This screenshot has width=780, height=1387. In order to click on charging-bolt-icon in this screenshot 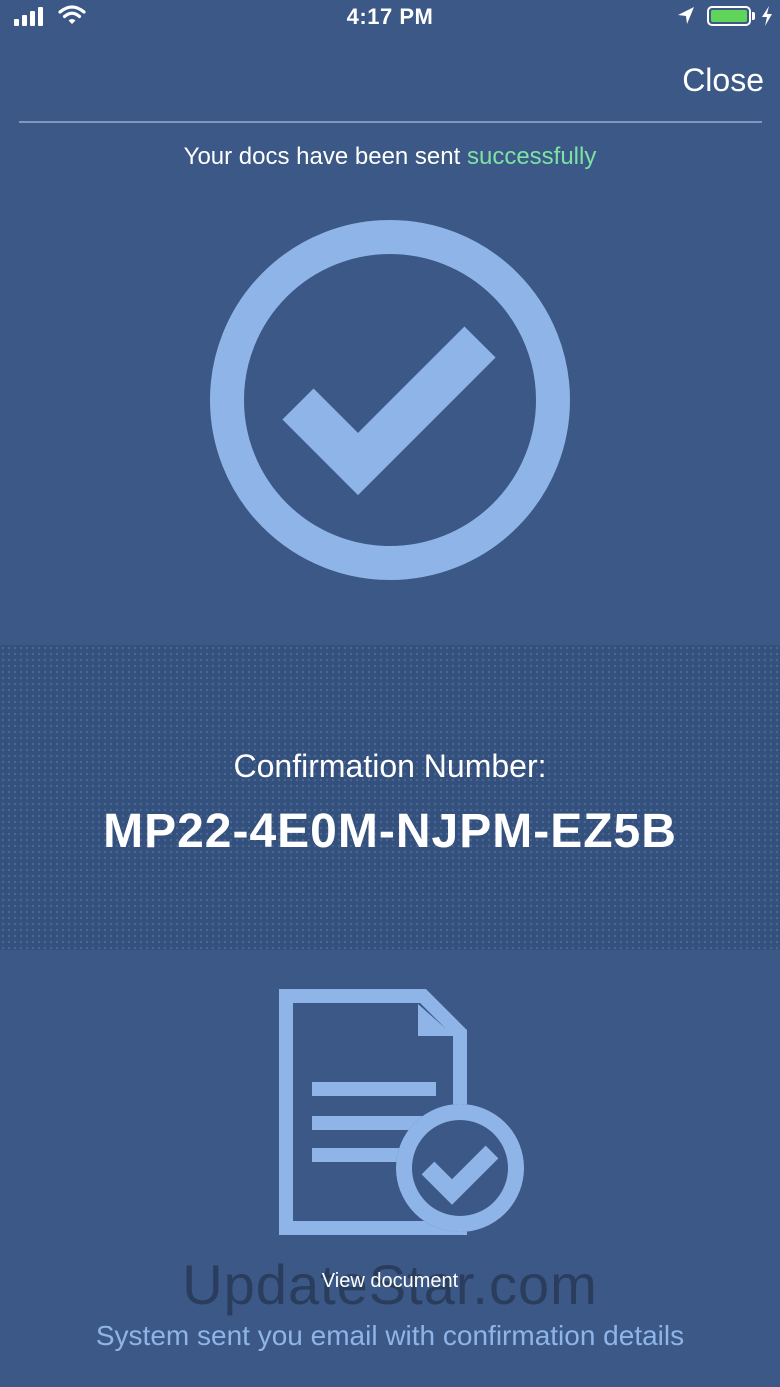, I will do `click(767, 18)`.